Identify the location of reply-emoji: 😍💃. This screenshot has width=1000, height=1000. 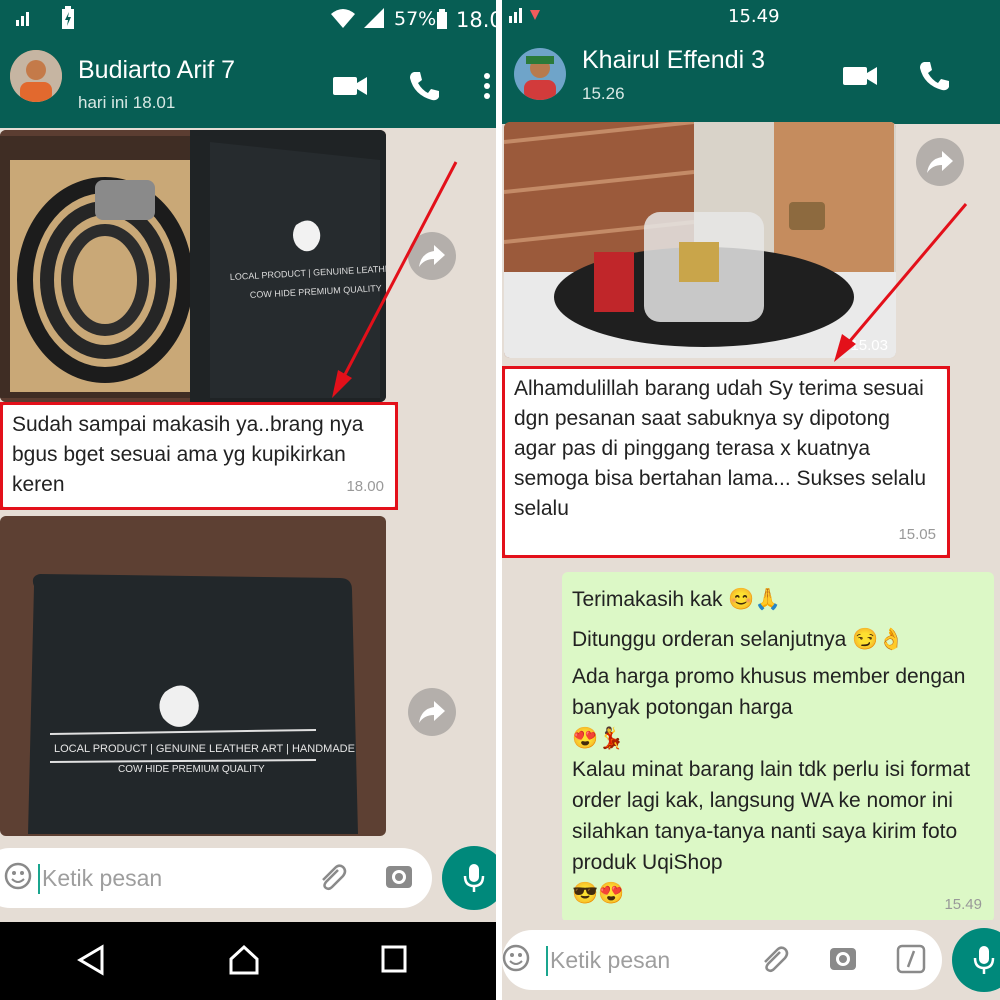
(598, 738).